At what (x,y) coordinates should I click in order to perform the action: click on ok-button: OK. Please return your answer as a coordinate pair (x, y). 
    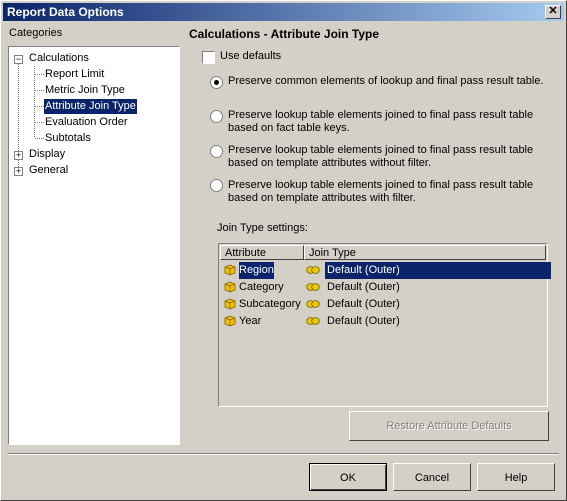
    Looking at the image, I should click on (348, 477).